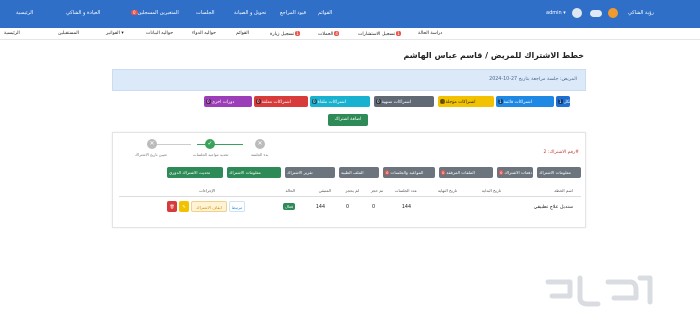 The width and height of the screenshot is (700, 318). Describe the element at coordinates (68, 33) in the screenshot. I see `subnav-receivers: المستقبلين` at that location.